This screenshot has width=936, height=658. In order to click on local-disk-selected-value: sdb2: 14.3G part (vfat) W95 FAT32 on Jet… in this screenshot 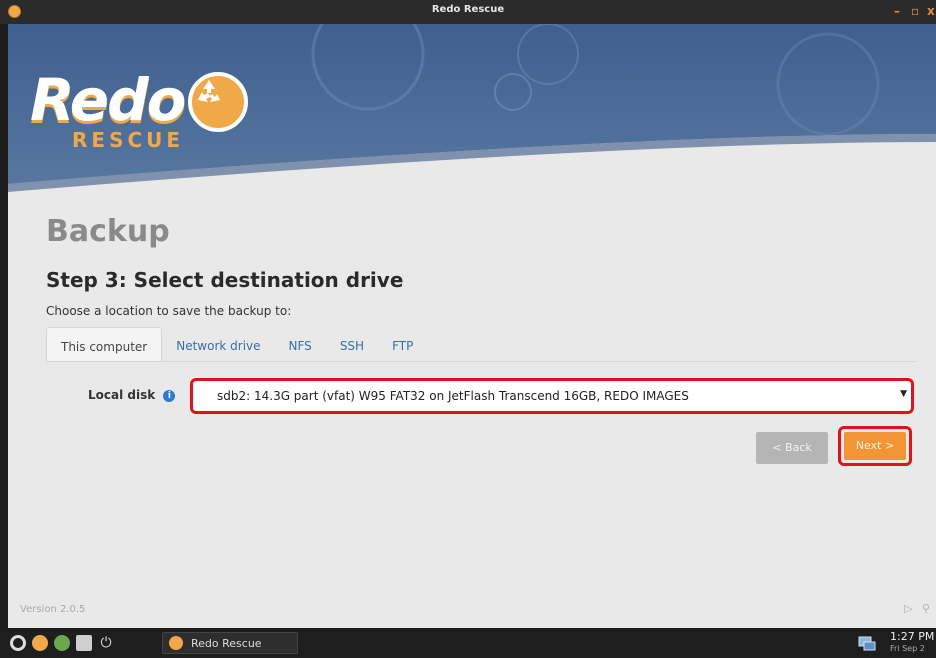, I will do `click(453, 396)`.